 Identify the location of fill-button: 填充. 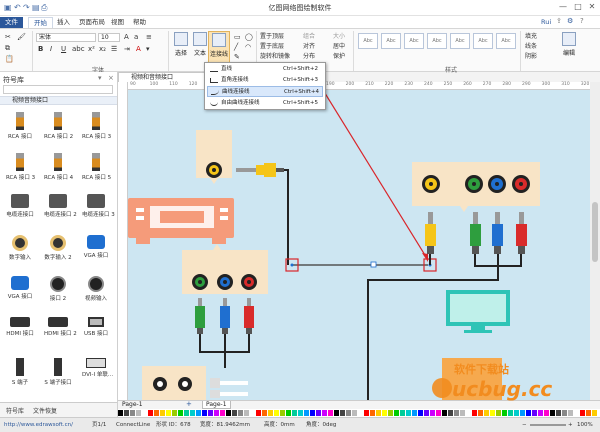
(531, 36).